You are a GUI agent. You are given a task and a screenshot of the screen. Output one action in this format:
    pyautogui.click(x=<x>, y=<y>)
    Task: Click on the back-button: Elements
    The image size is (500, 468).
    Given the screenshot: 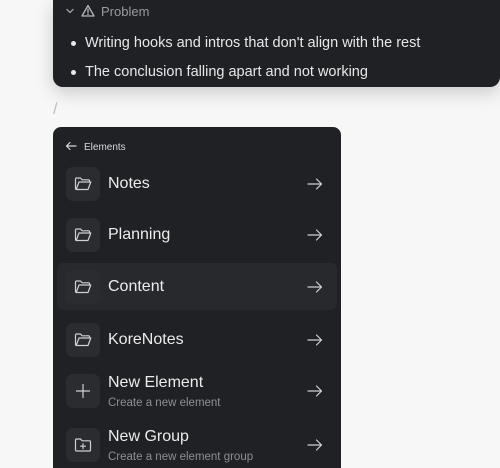 What is the action you would take?
    pyautogui.click(x=95, y=147)
    